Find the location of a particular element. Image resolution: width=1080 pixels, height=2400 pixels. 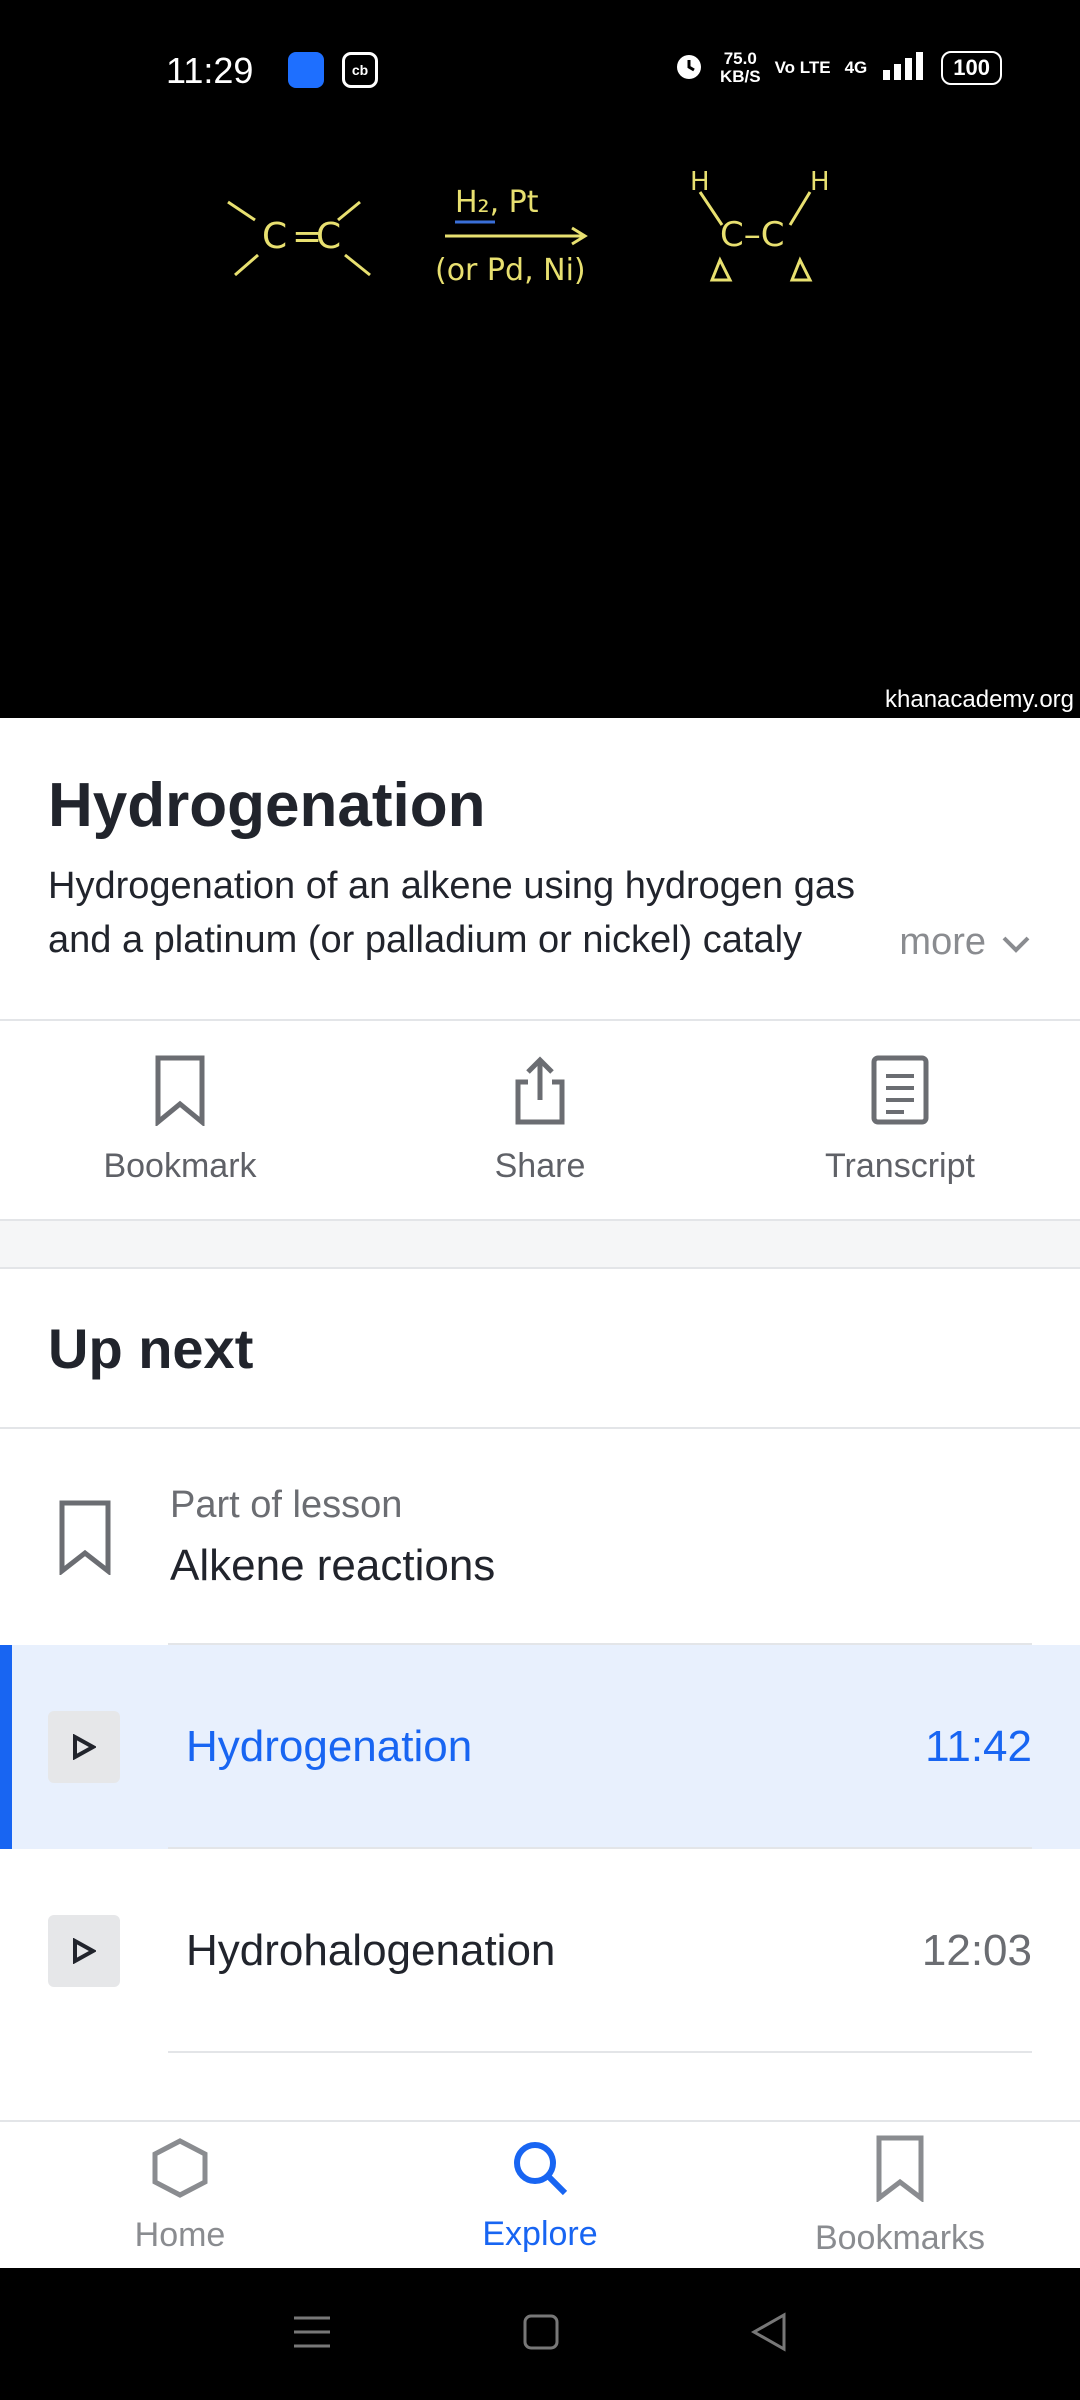

status-time: 11:29 is located at coordinates (210, 70).